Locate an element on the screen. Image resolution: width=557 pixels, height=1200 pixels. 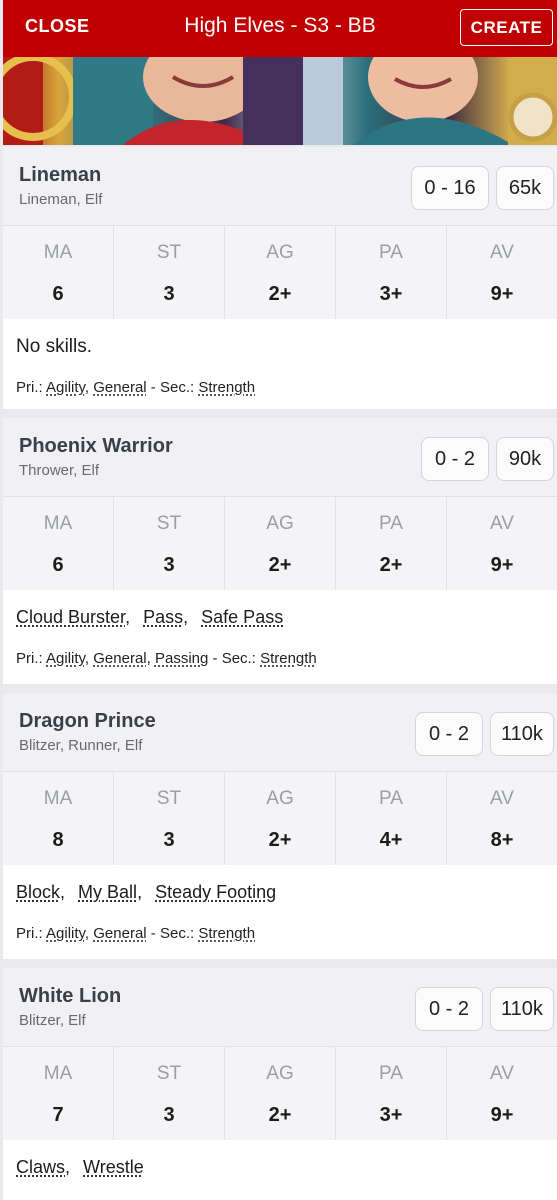
stats-row: MA 8 ST 3 AG 2+ PA 4+ AV 8+ is located at coordinates (280, 818).